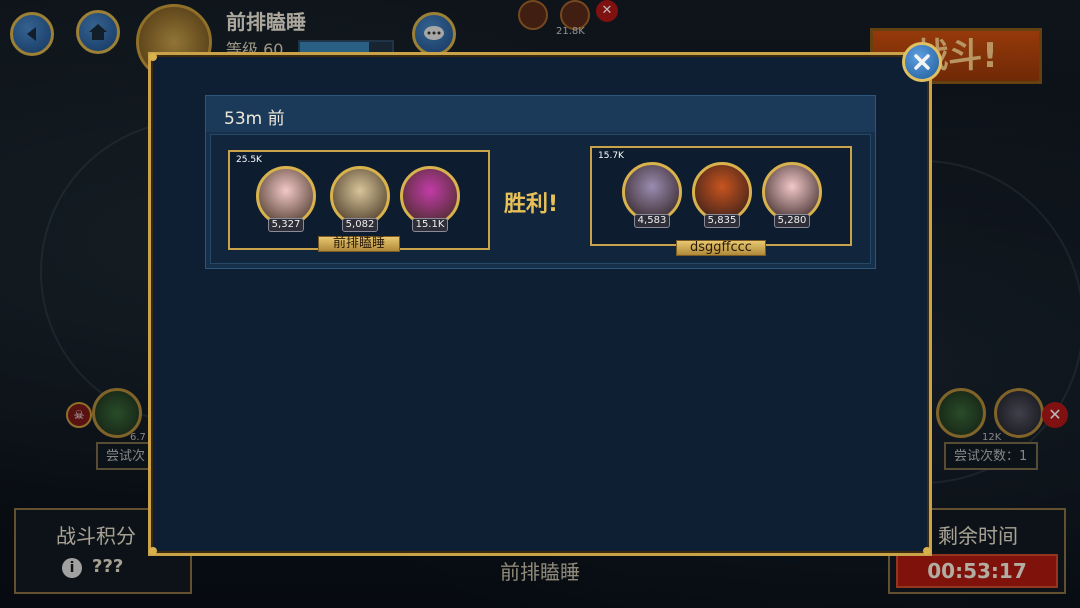 The image size is (1080, 608). I want to click on battle-result: 胜利!, so click(531, 204).